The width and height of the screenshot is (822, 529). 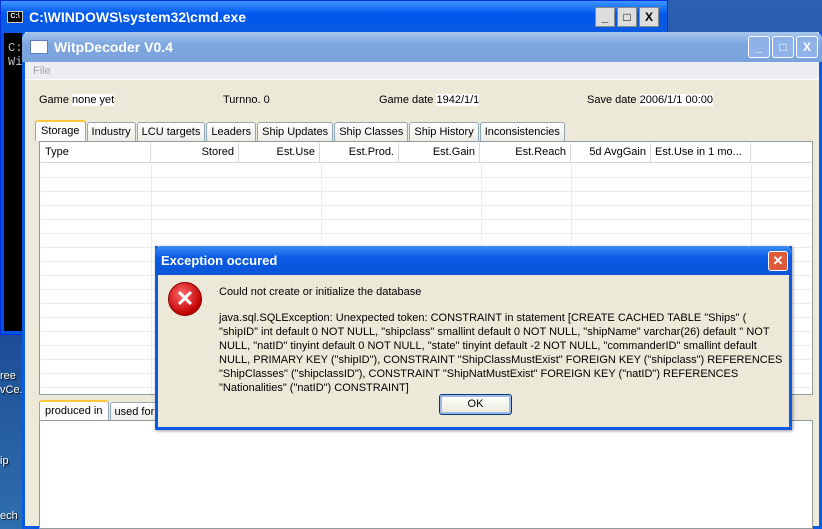 What do you see at coordinates (39, 47) in the screenshot?
I see `app-icon` at bounding box center [39, 47].